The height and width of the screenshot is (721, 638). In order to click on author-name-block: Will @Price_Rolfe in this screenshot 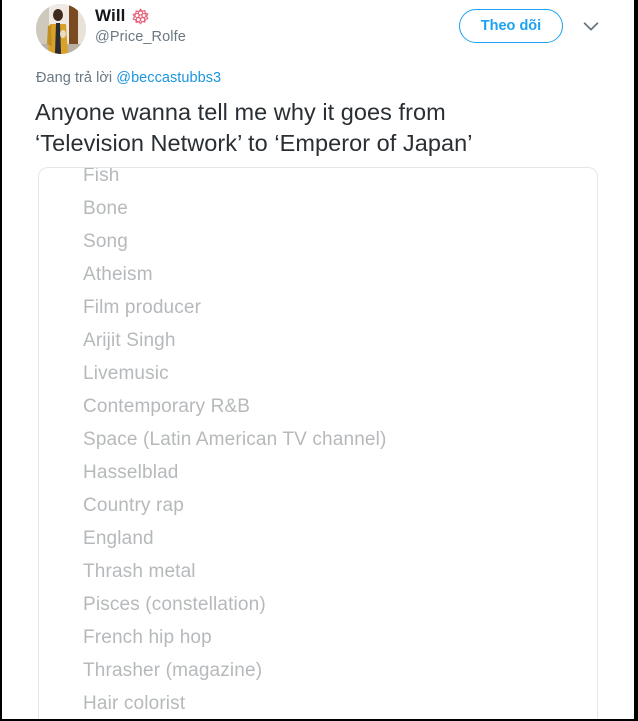, I will do `click(140, 25)`.